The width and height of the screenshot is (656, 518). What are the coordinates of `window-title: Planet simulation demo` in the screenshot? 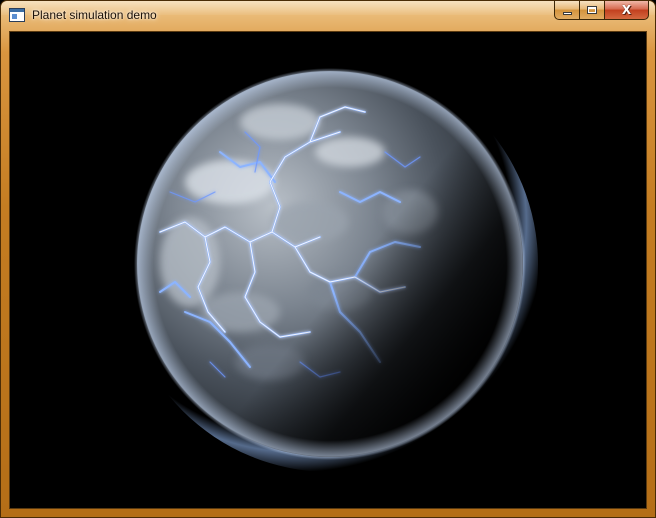 It's located at (94, 15).